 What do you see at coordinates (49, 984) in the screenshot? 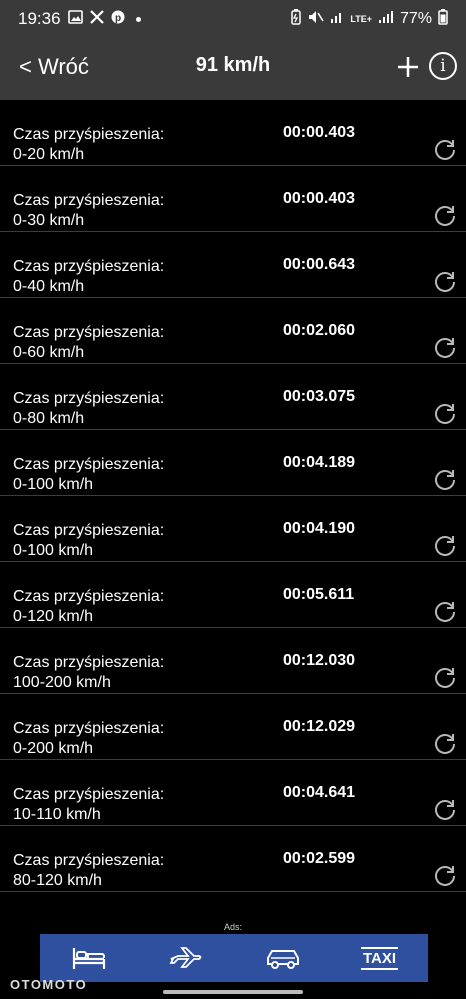
I see `otomoto-watermark: OTOMOTO` at bounding box center [49, 984].